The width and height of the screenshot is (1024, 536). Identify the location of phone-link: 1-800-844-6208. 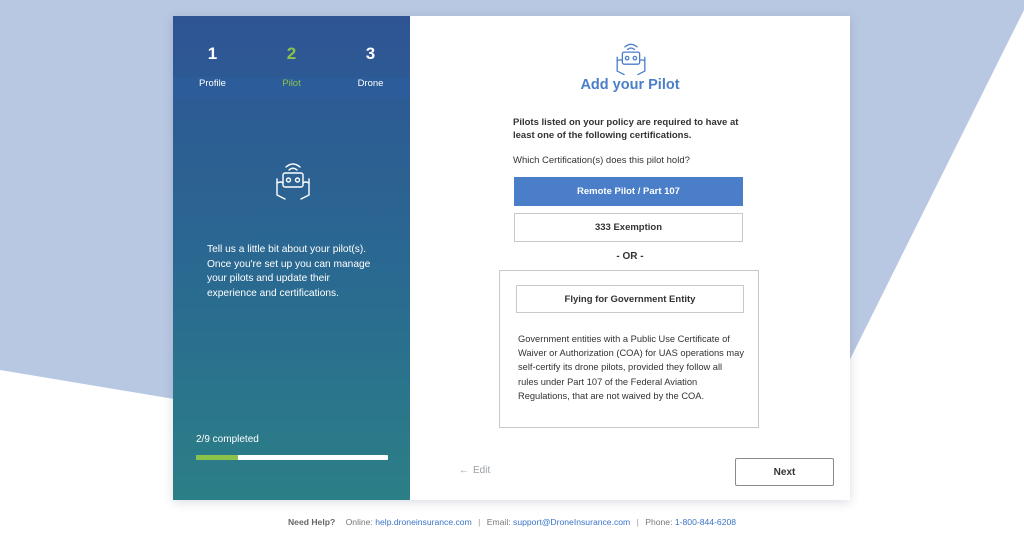
(705, 522).